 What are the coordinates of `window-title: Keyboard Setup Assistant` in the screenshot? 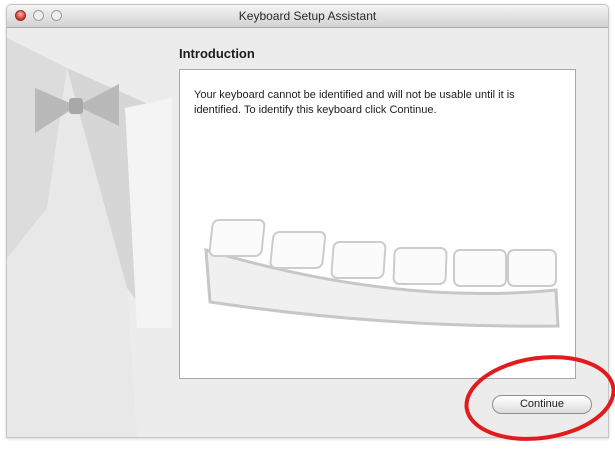 It's located at (307, 16).